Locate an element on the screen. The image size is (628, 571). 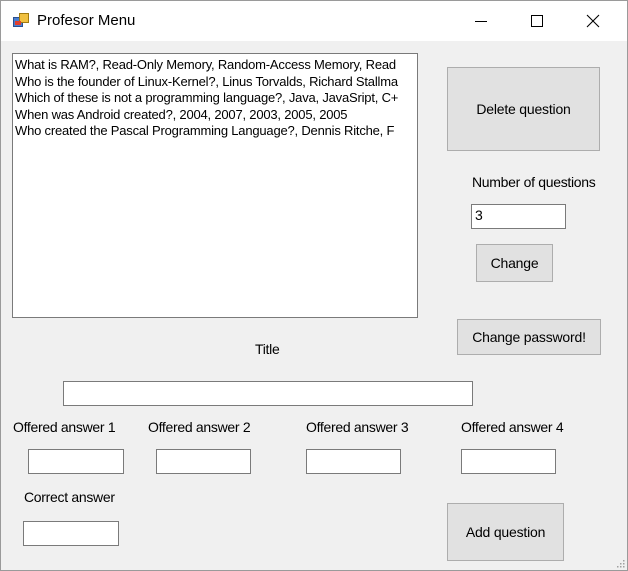
offered-answer-2-field is located at coordinates (203, 461).